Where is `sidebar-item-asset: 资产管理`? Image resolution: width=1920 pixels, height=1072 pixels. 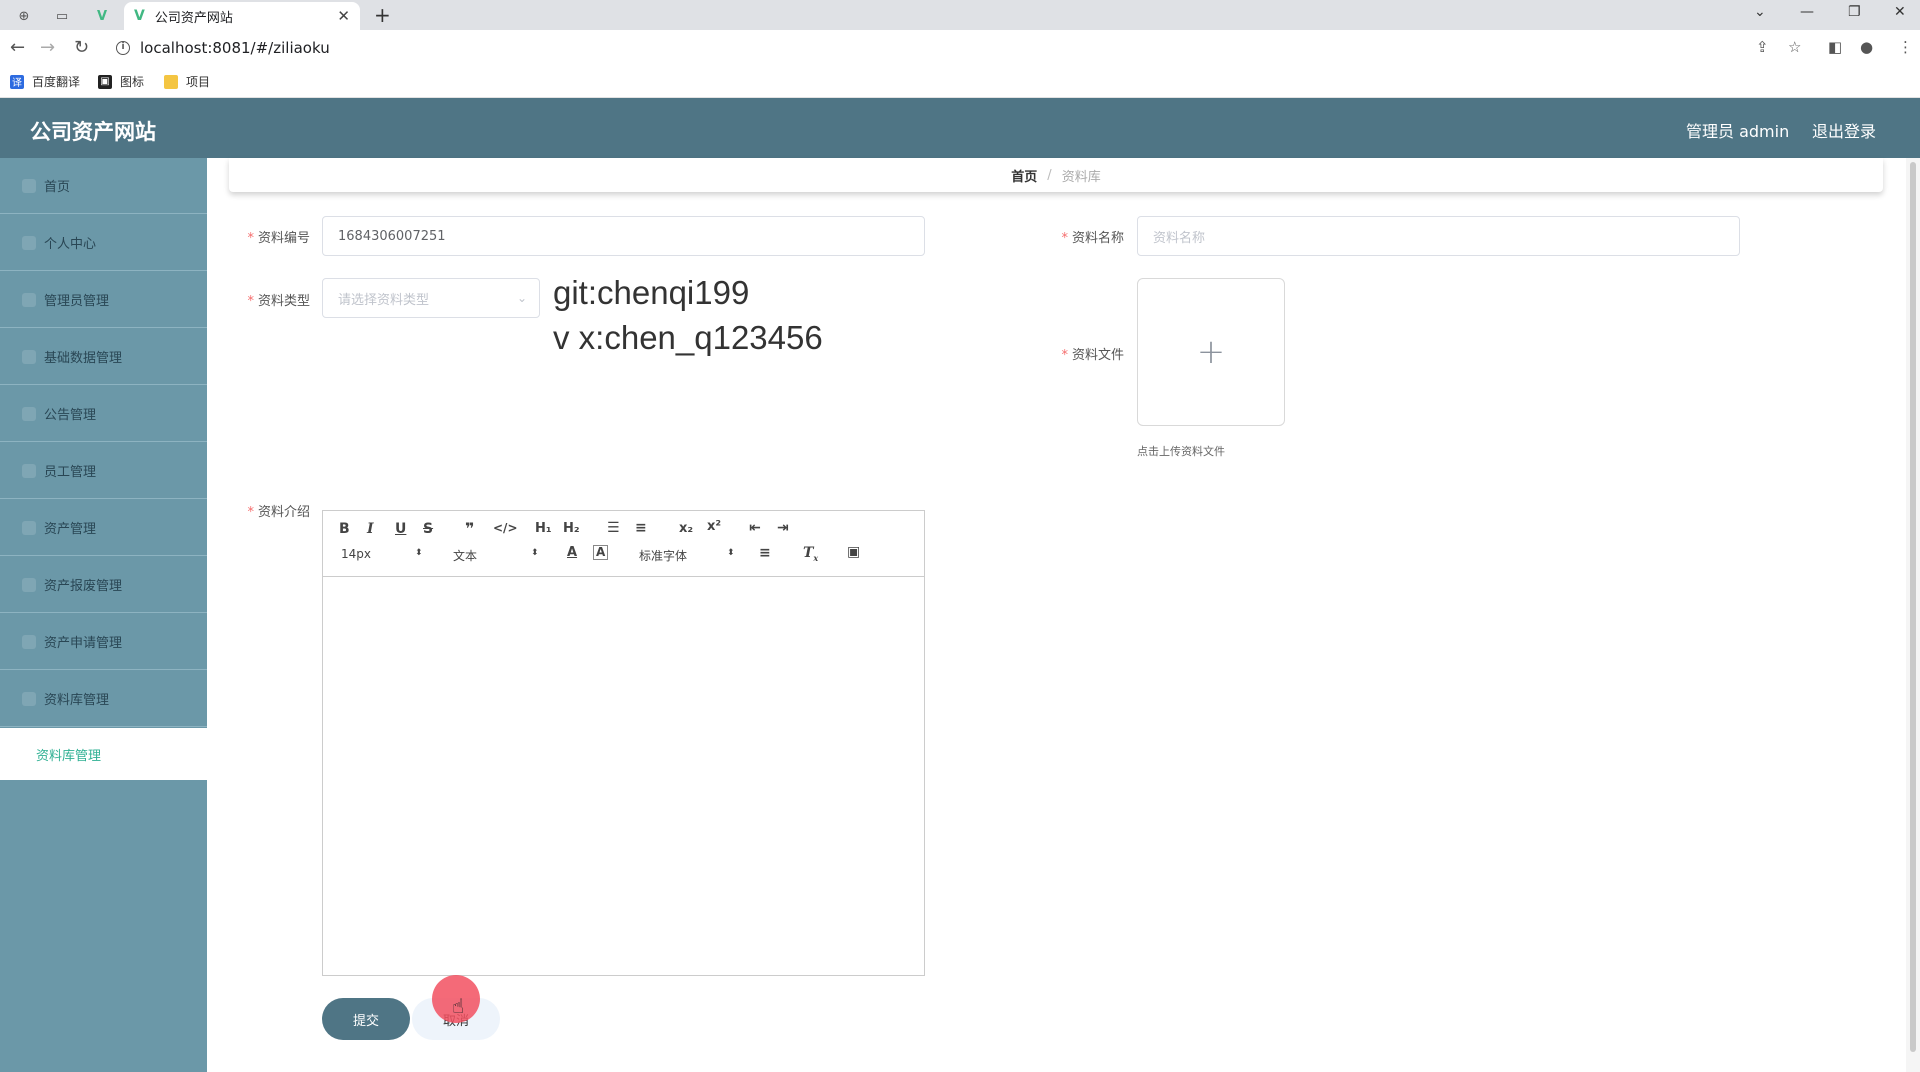
sidebar-item-asset: 资产管理 is located at coordinates (103, 528).